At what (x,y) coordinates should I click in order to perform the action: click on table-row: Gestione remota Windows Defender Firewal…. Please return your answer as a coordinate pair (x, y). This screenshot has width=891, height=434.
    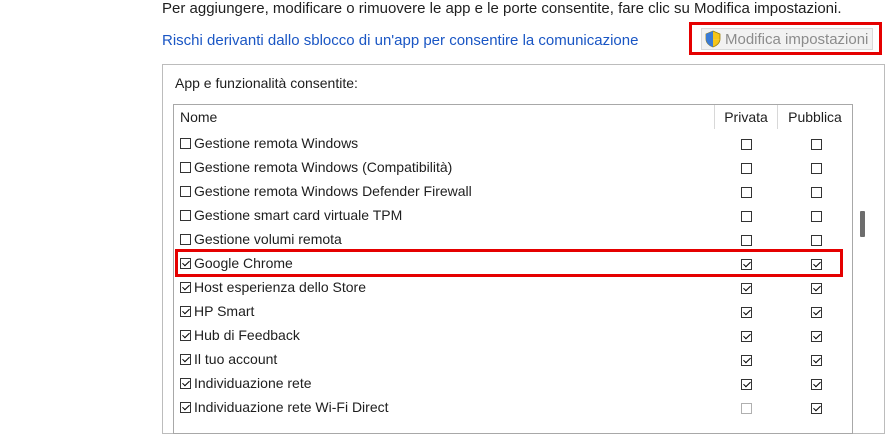
    Looking at the image, I should click on (513, 191).